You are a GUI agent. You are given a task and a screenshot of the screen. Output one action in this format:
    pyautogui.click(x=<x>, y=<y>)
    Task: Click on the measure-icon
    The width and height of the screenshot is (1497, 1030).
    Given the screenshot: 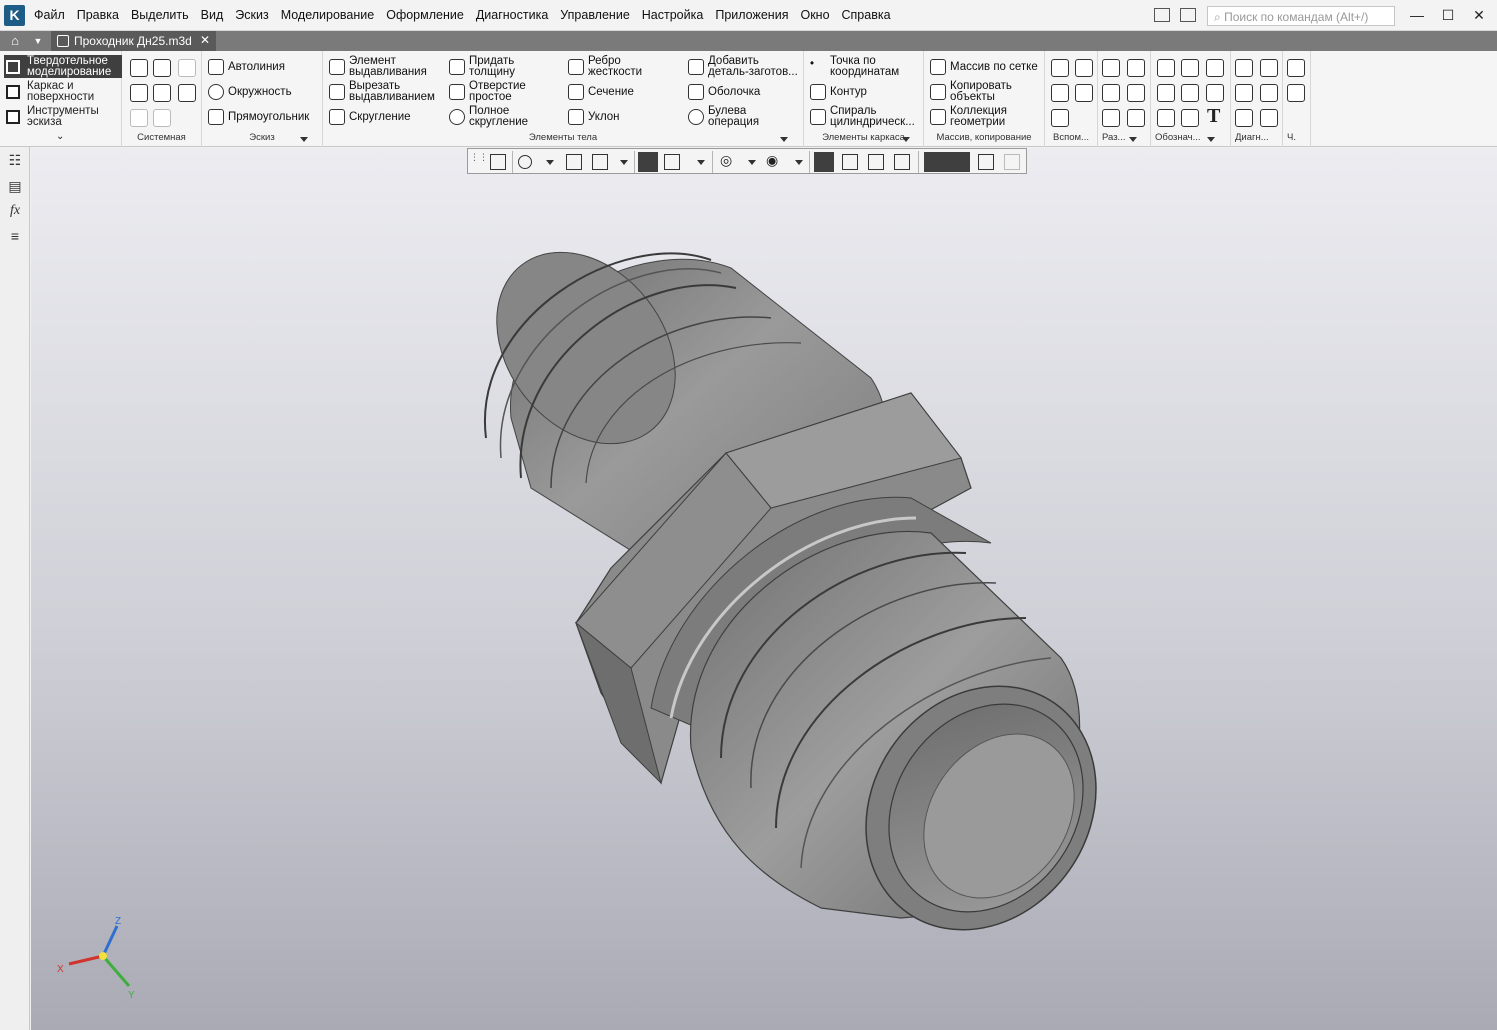 What is the action you would take?
    pyautogui.click(x=986, y=162)
    